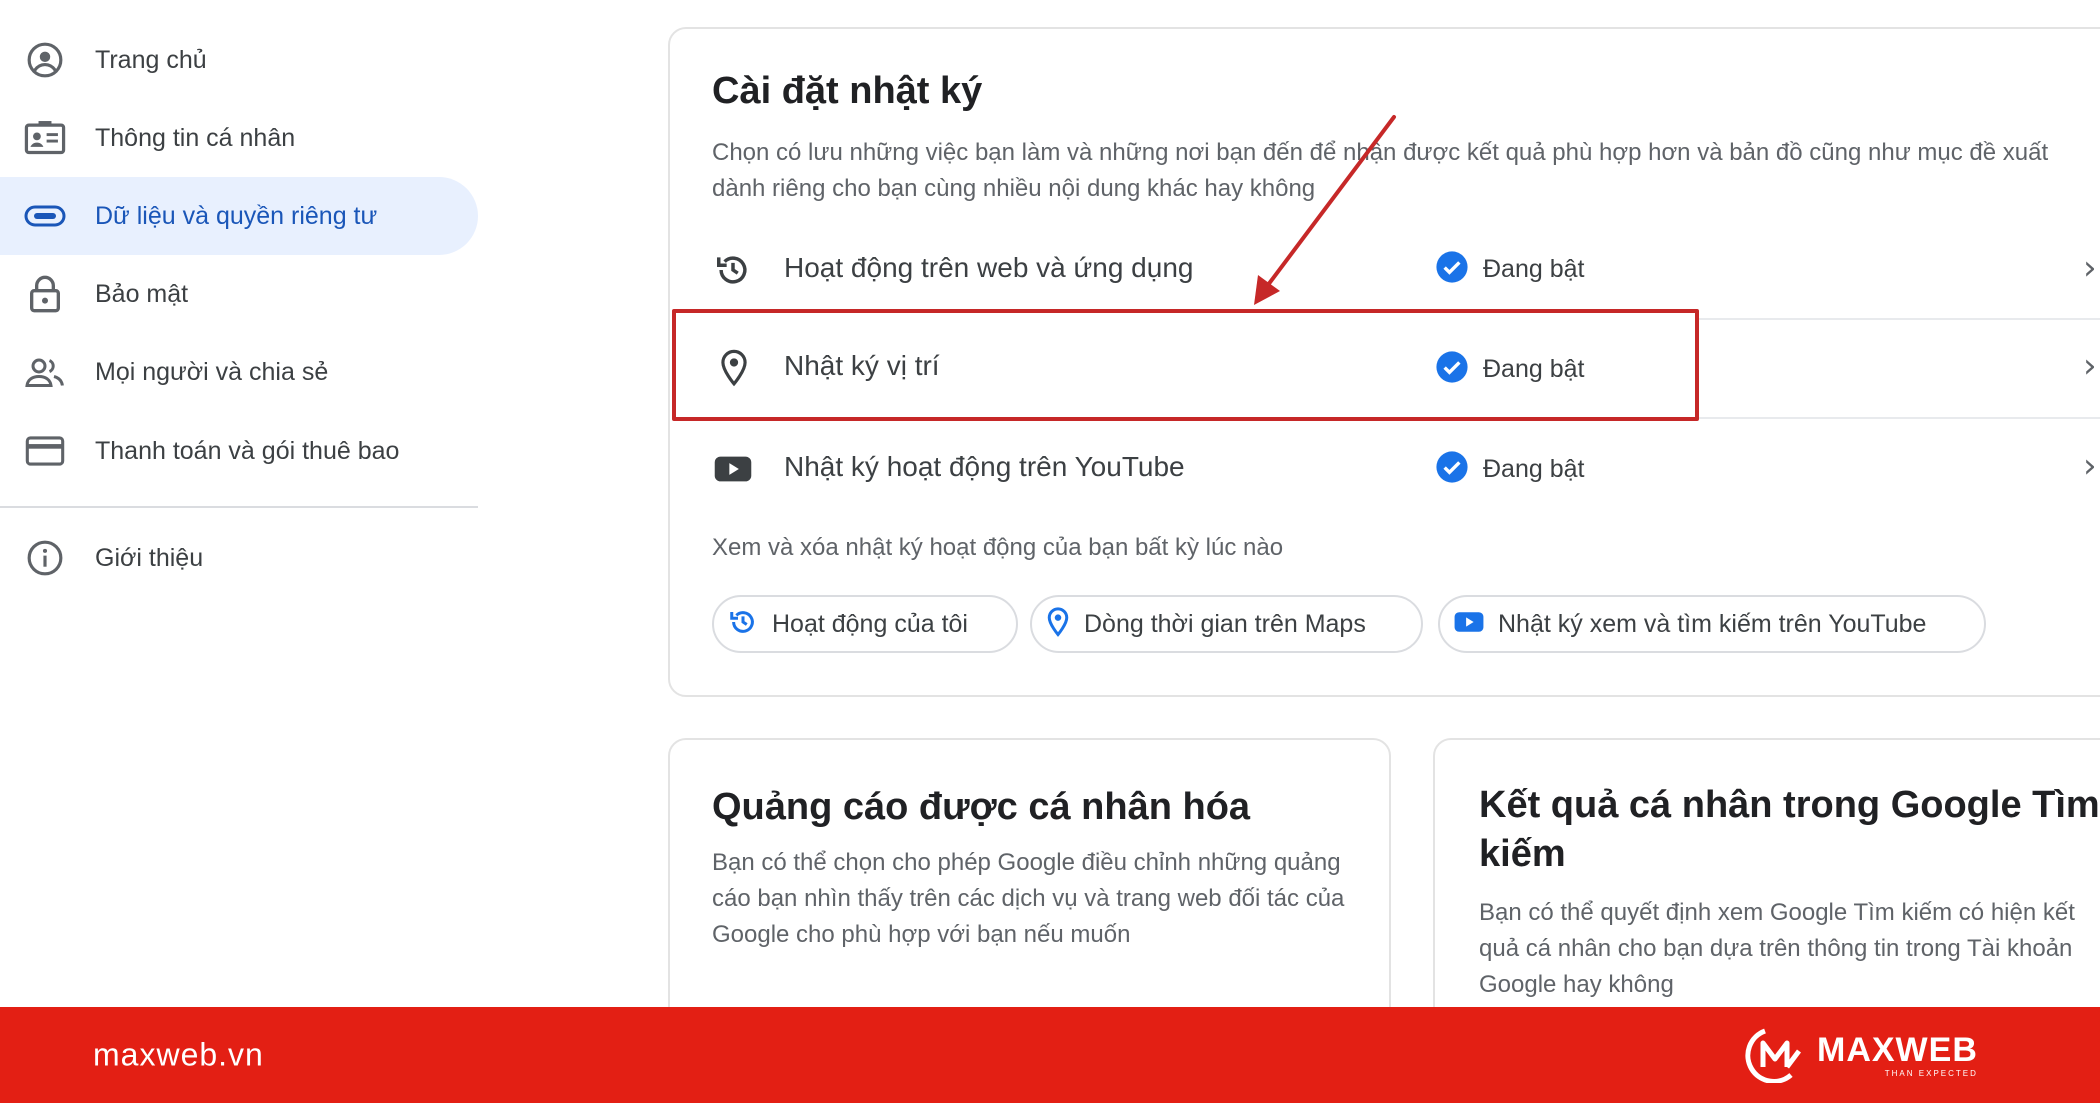  I want to click on my-activity-button: Hoạt động của tôi, so click(865, 624).